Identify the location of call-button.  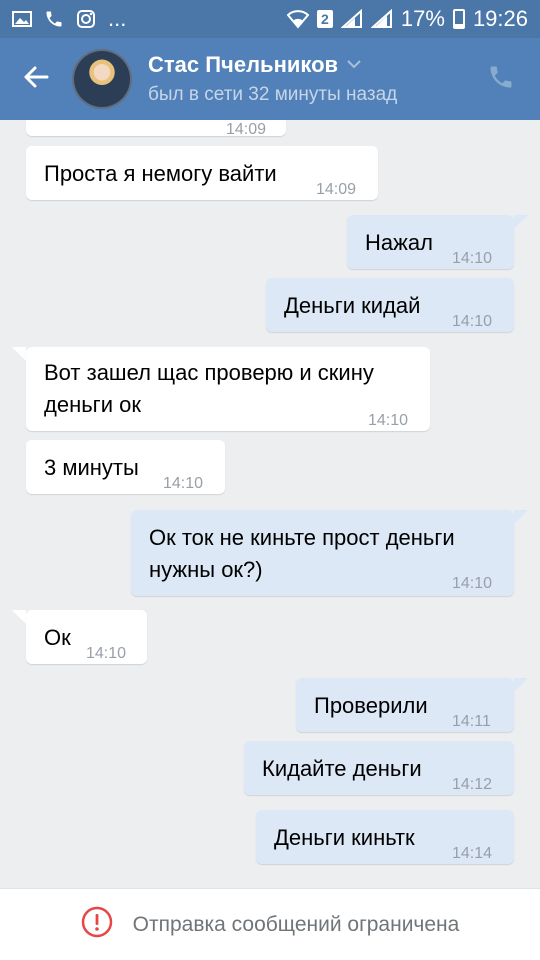
(501, 79).